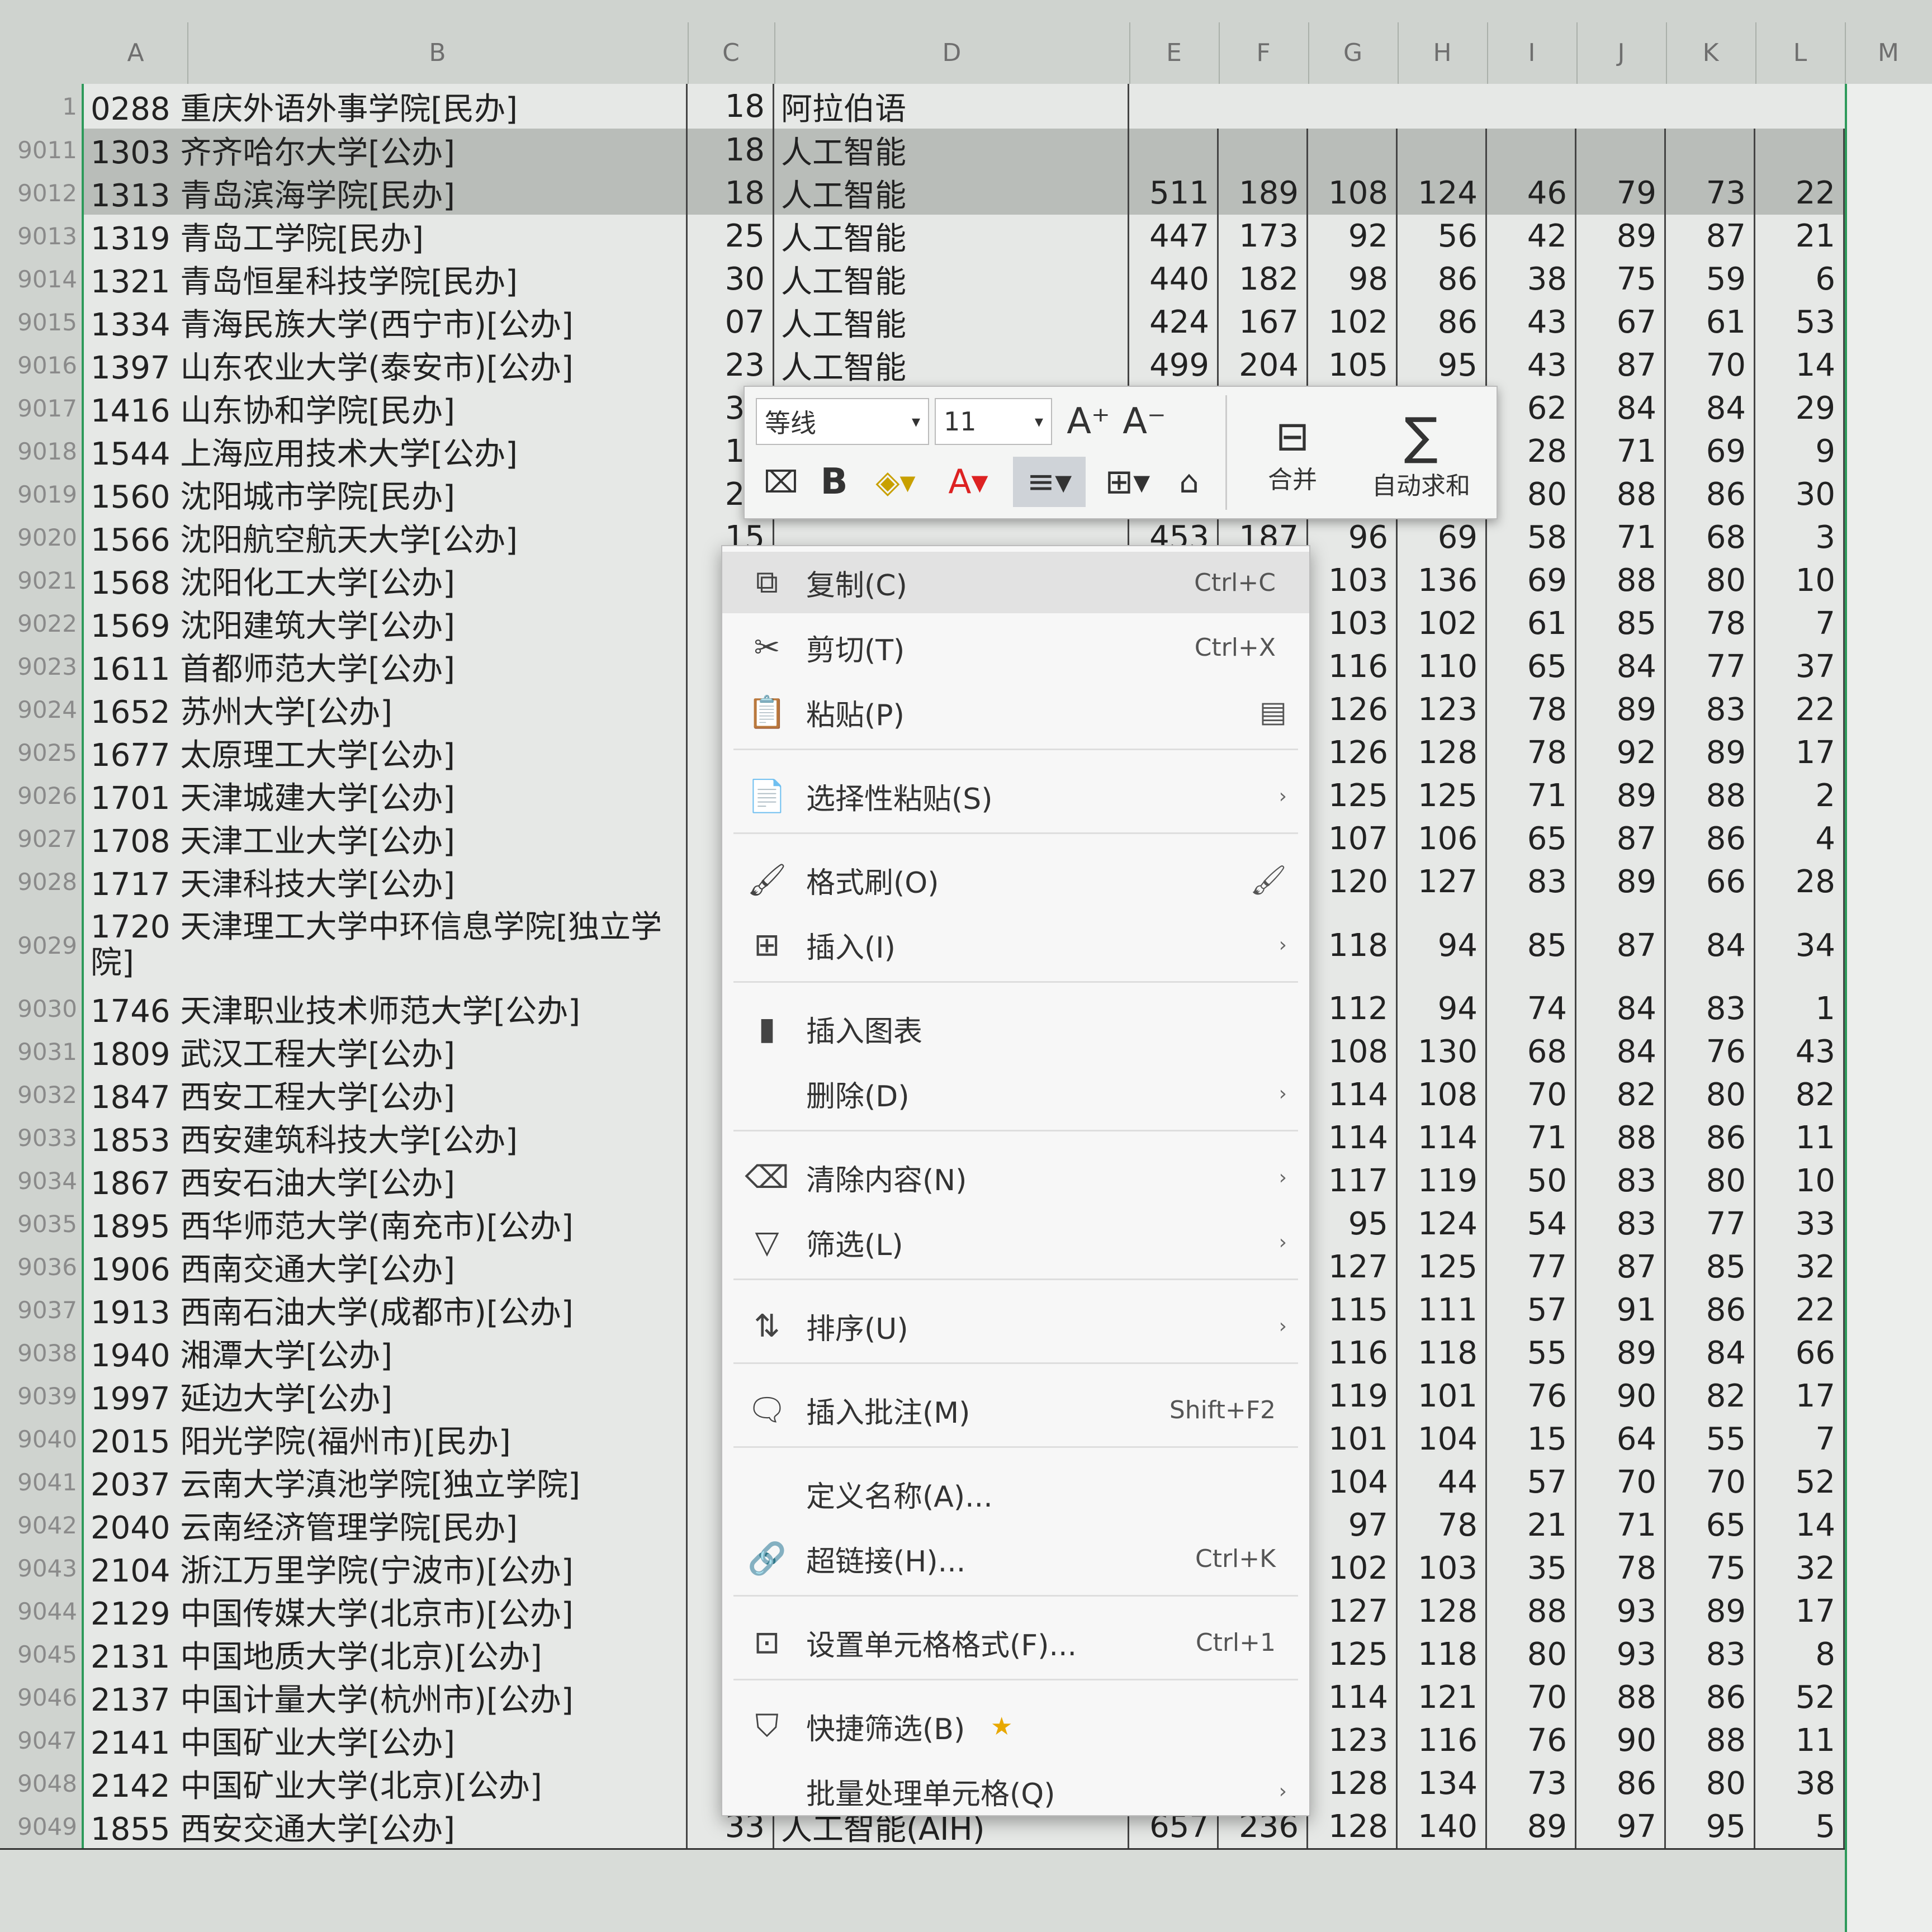 This screenshot has height=1932, width=1932. Describe the element at coordinates (1443, 1009) in the screenshot. I see `cell-h: 94` at that location.